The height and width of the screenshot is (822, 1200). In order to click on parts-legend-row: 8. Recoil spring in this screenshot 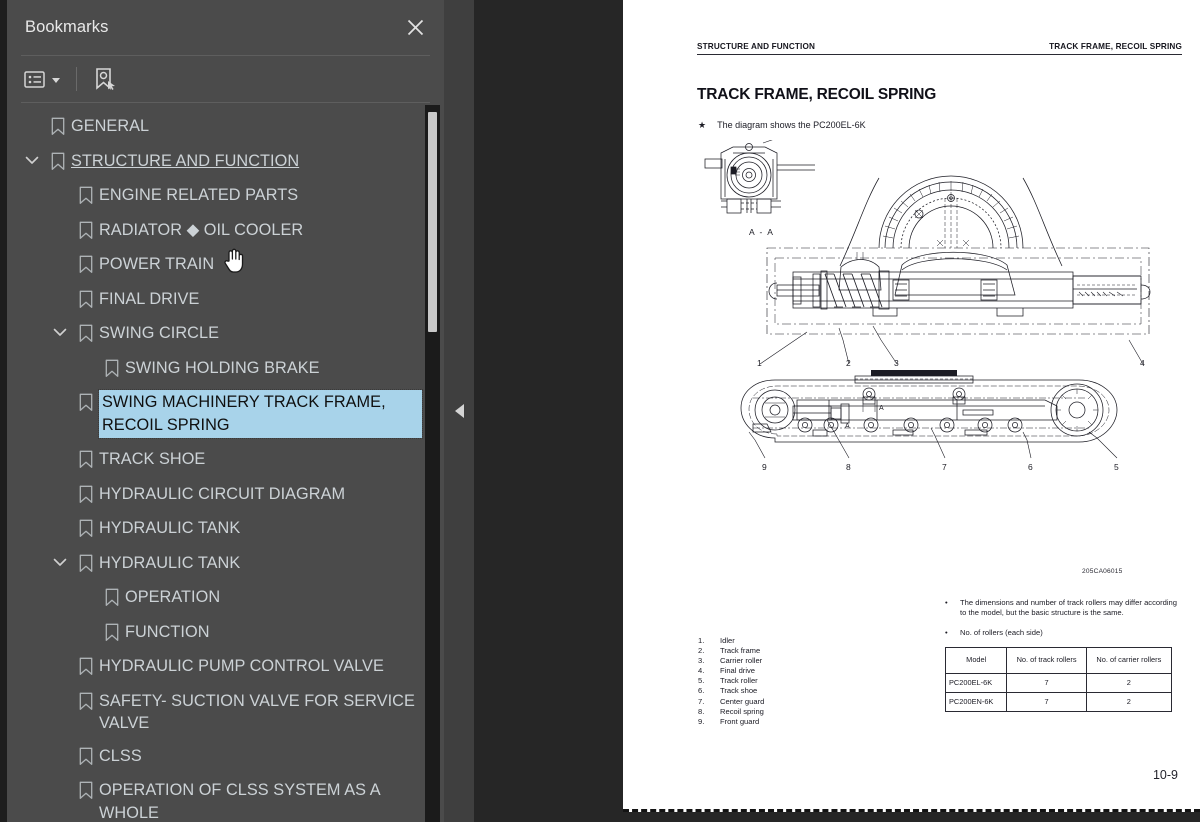, I will do `click(731, 712)`.